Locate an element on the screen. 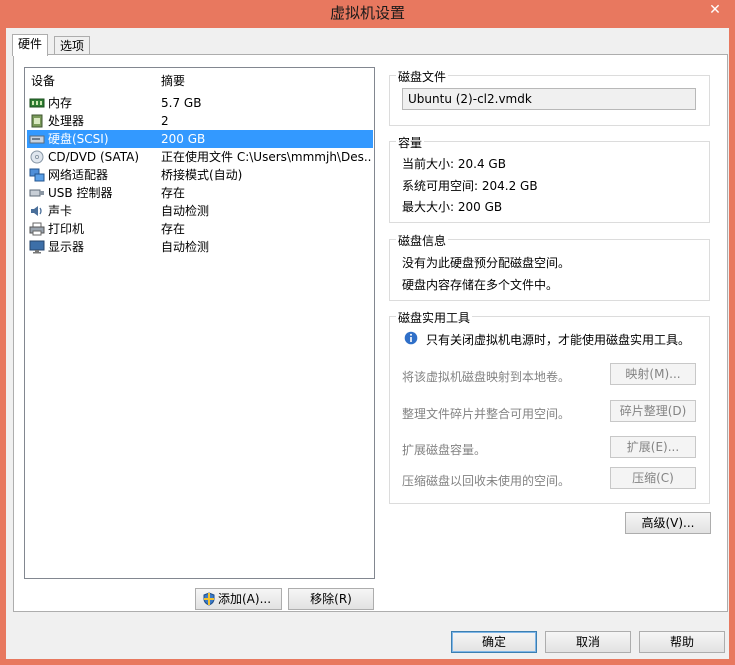 The width and height of the screenshot is (735, 665). max-size-text: 最大大小: 200 GB is located at coordinates (452, 207).